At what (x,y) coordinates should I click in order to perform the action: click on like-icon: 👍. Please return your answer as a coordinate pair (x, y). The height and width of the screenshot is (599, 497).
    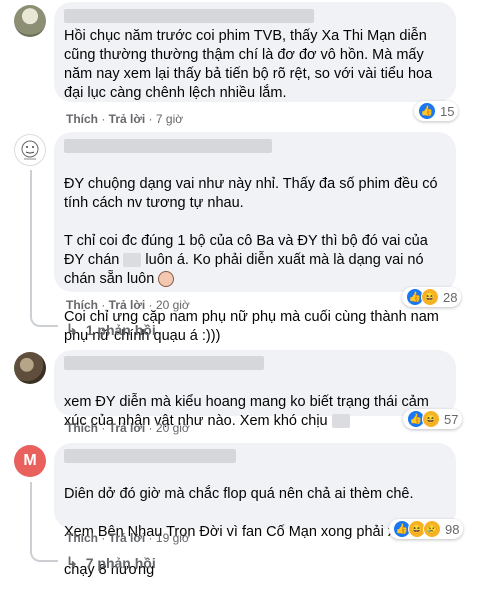
    Looking at the image, I should click on (427, 111).